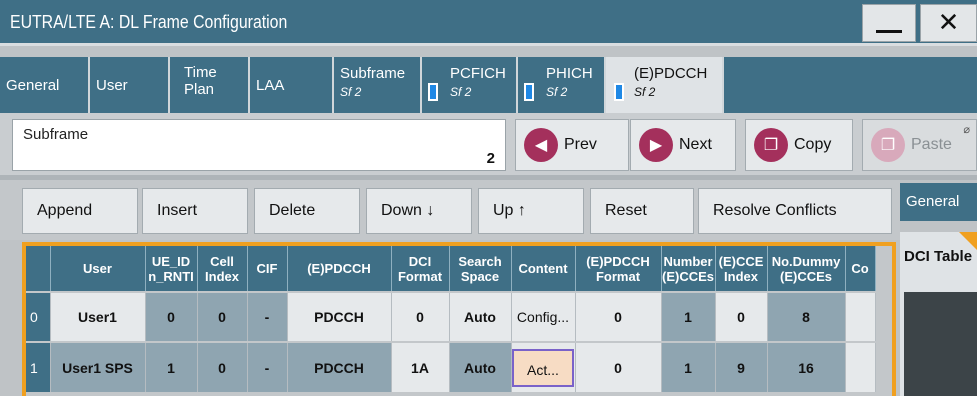 The image size is (977, 396). What do you see at coordinates (420, 316) in the screenshot?
I see `cell-dci-format: 0` at bounding box center [420, 316].